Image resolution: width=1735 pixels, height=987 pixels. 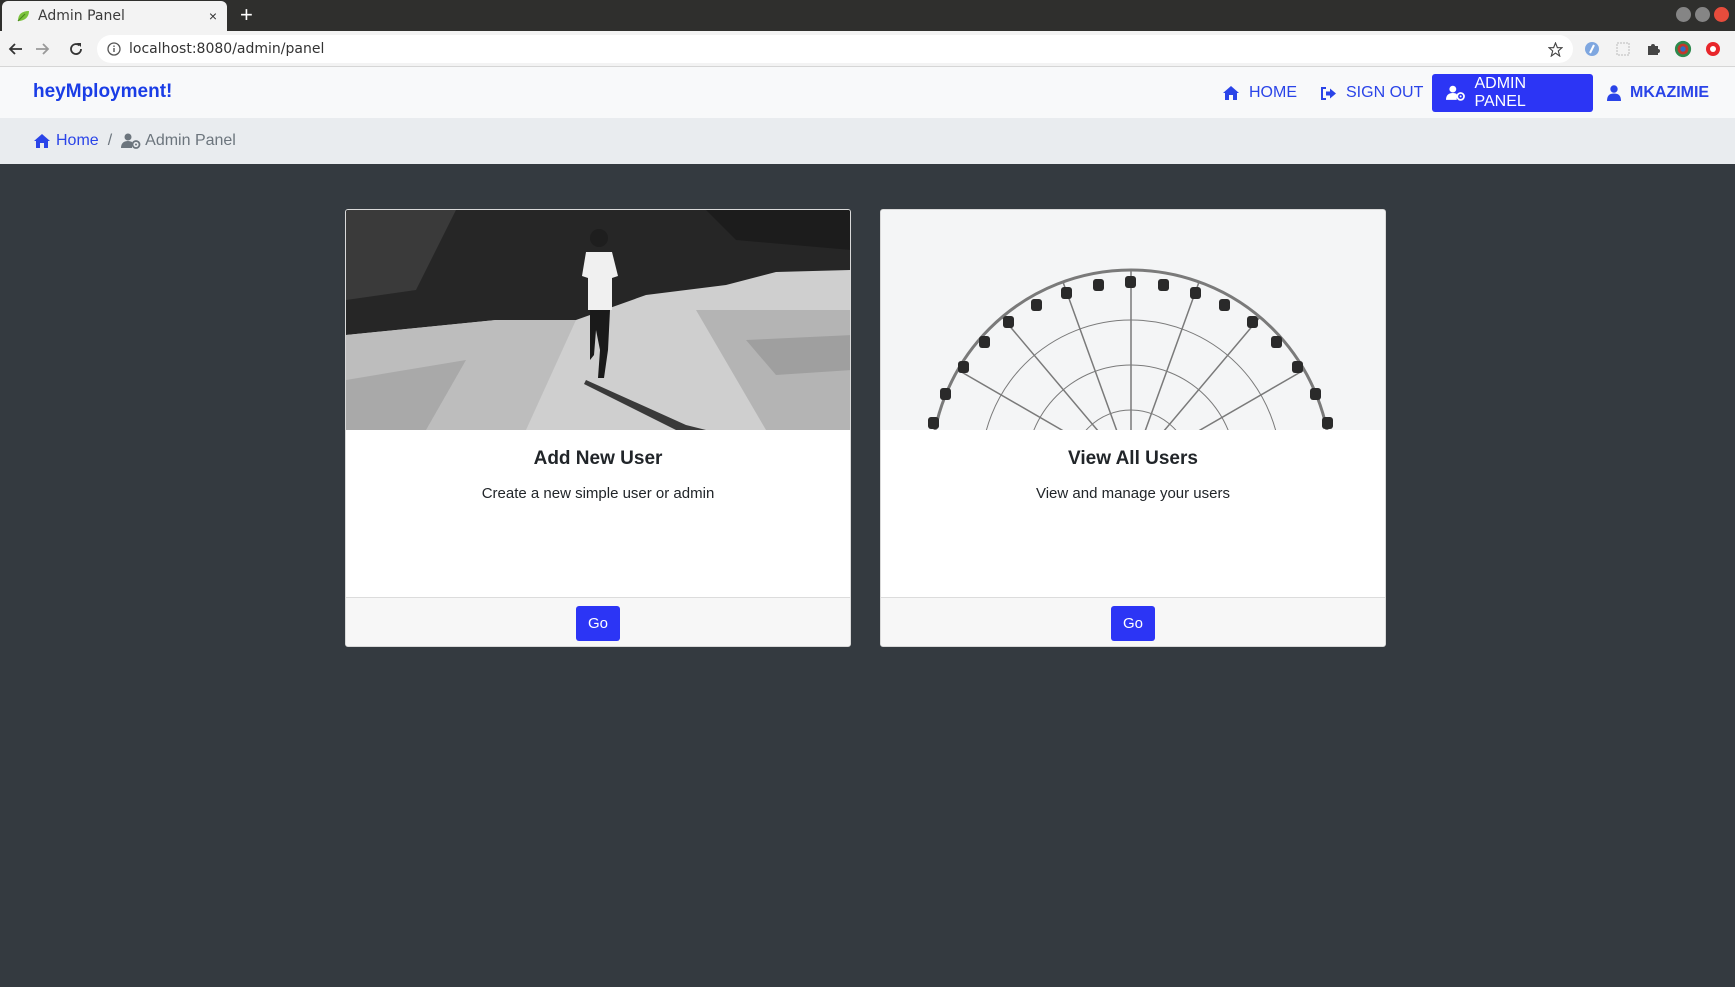 I want to click on user-icon, so click(x=1614, y=93).